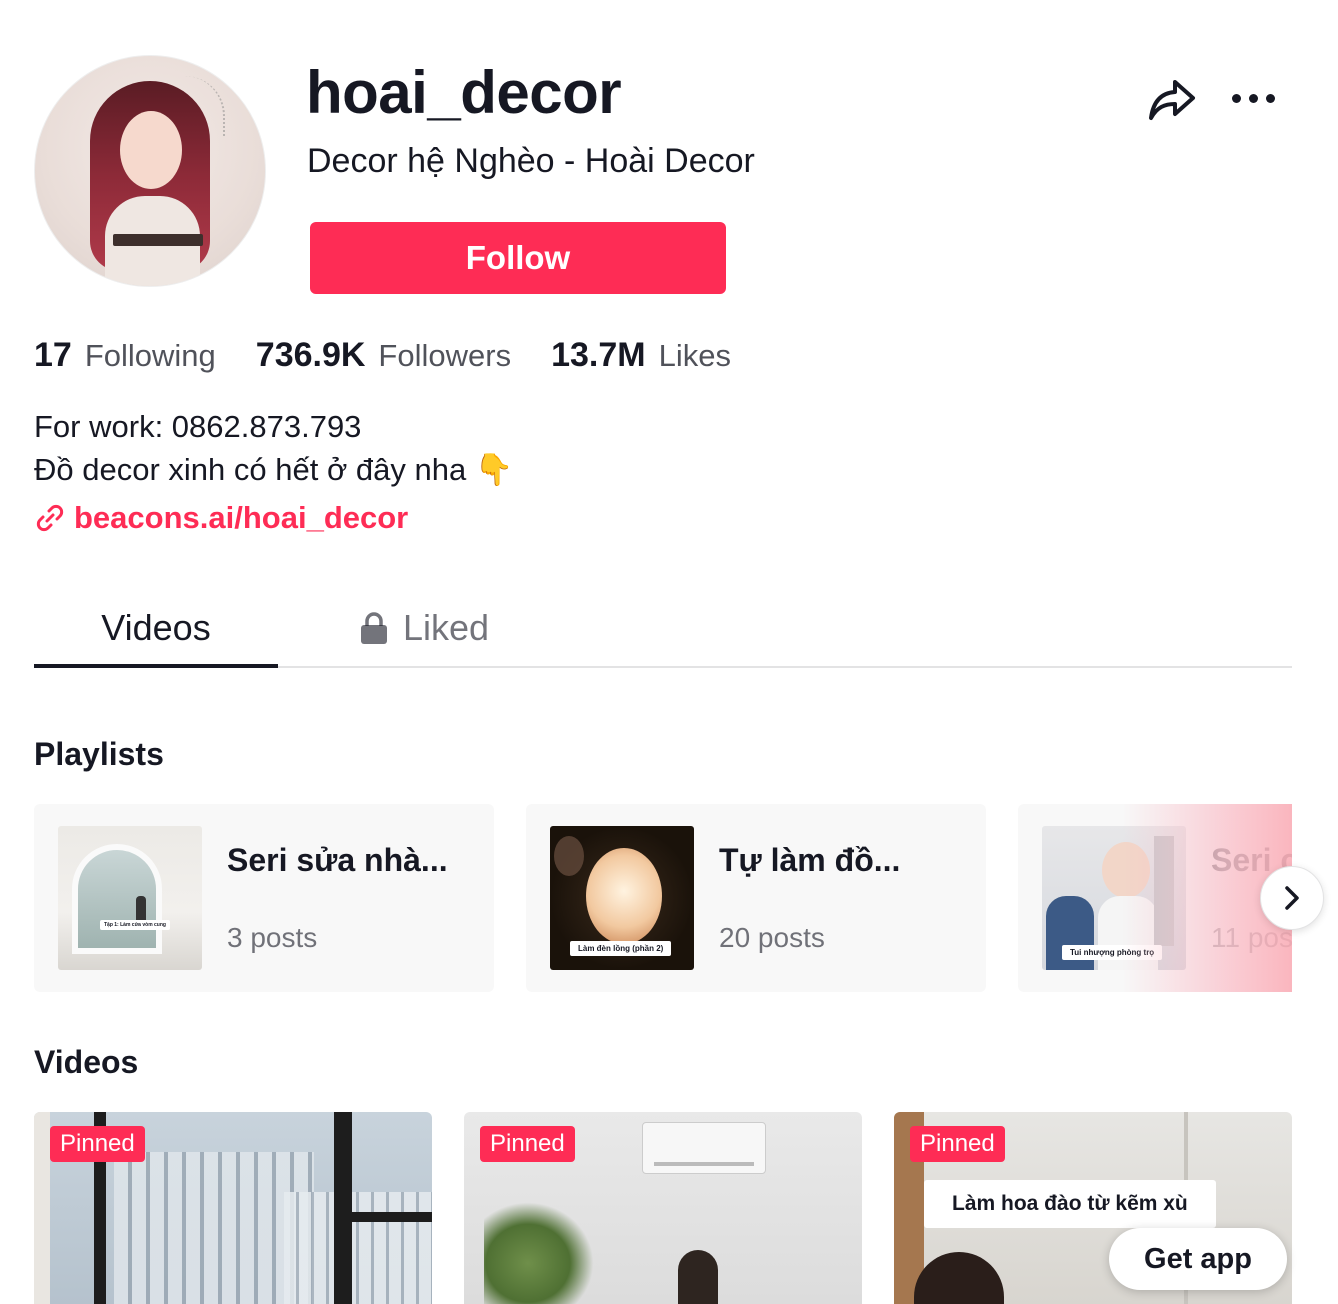 The height and width of the screenshot is (1304, 1338). I want to click on likes-stat: 13.7M Likes, so click(641, 355).